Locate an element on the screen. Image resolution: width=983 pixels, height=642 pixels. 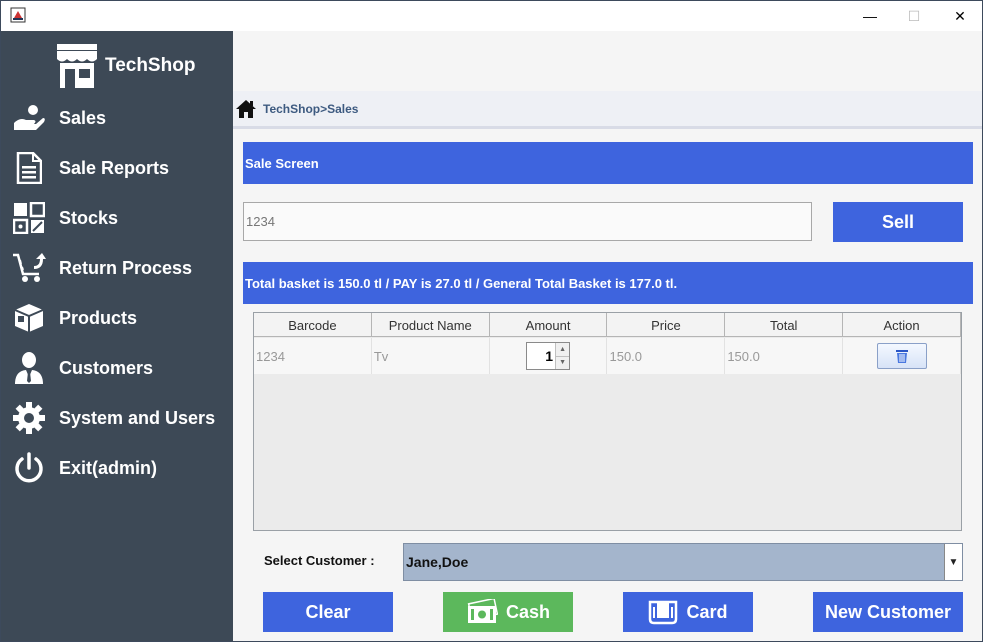
new-customer-button: New Customer is located at coordinates (888, 612).